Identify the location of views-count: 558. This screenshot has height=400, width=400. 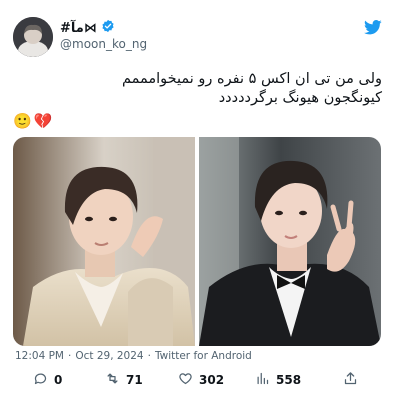
(289, 380).